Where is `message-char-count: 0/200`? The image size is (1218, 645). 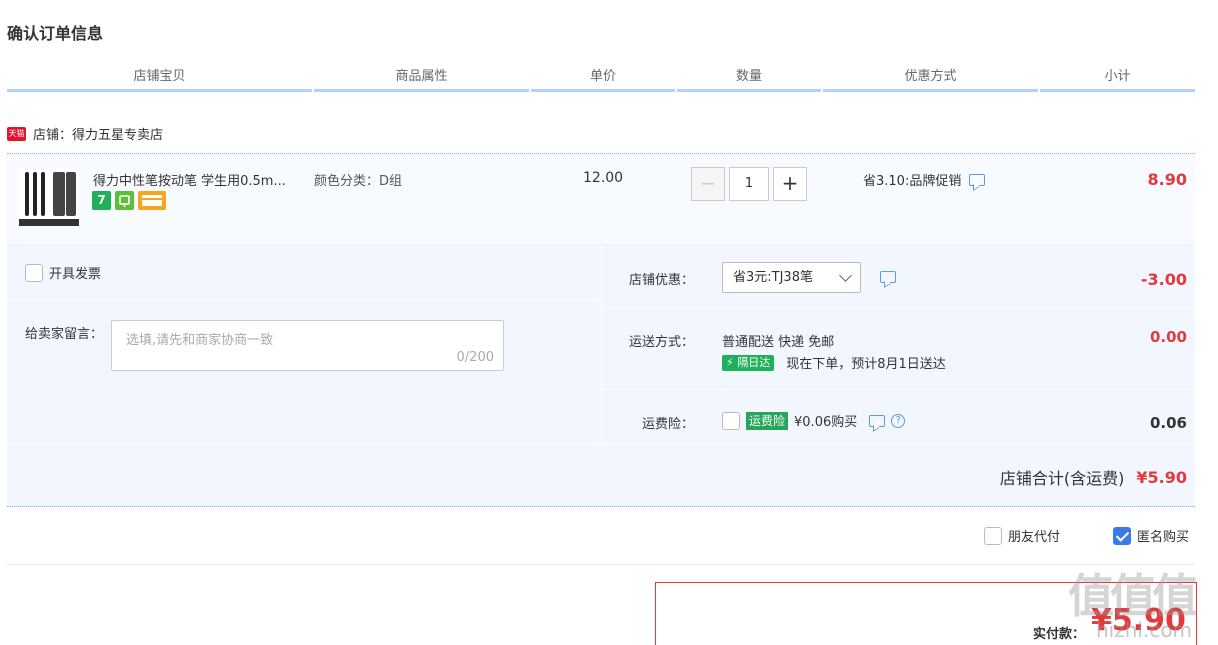
message-char-count: 0/200 is located at coordinates (475, 357).